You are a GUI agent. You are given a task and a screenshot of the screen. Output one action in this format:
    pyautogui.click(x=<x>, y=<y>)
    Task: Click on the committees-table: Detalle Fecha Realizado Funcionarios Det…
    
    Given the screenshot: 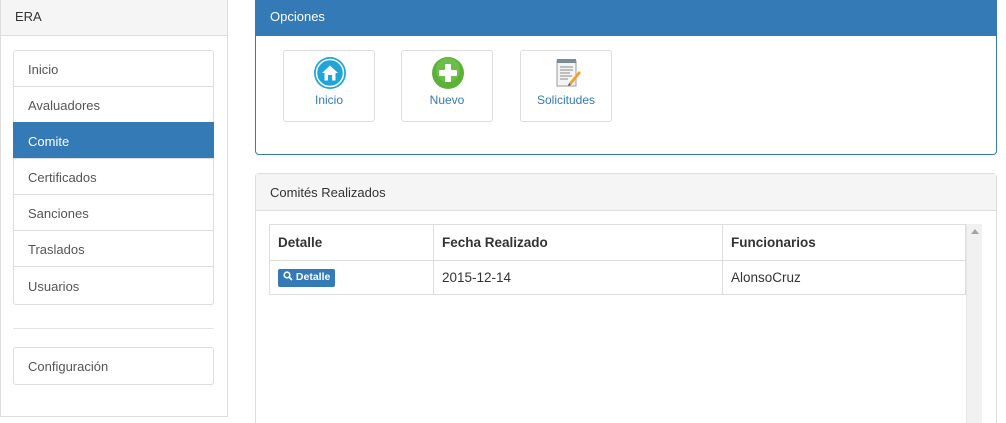 What is the action you would take?
    pyautogui.click(x=617, y=259)
    